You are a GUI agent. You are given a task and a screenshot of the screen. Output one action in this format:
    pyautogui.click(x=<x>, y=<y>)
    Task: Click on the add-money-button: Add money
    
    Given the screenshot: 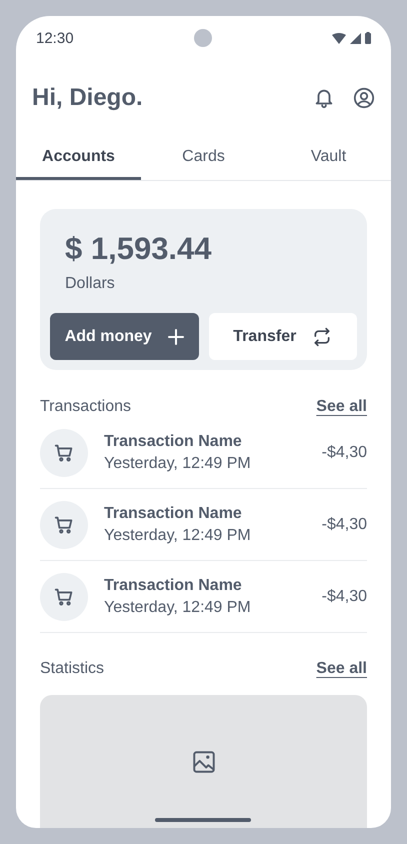 What is the action you would take?
    pyautogui.click(x=124, y=336)
    